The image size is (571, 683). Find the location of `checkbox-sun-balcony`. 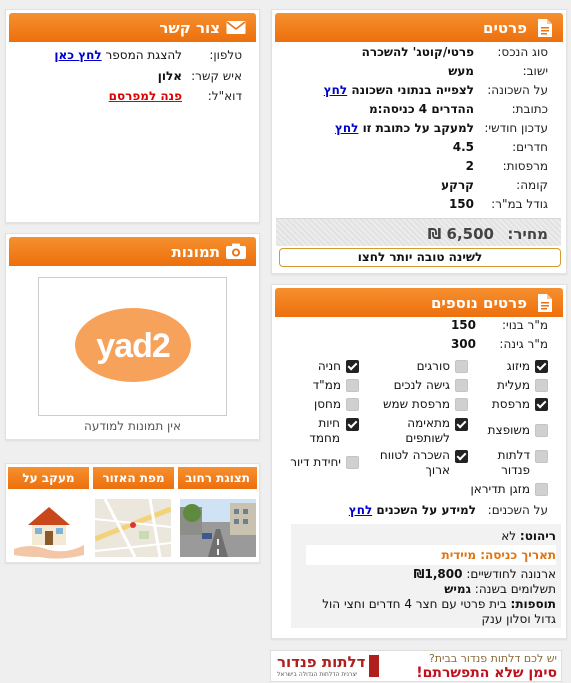

checkbox-sun-balcony is located at coordinates (461, 404).